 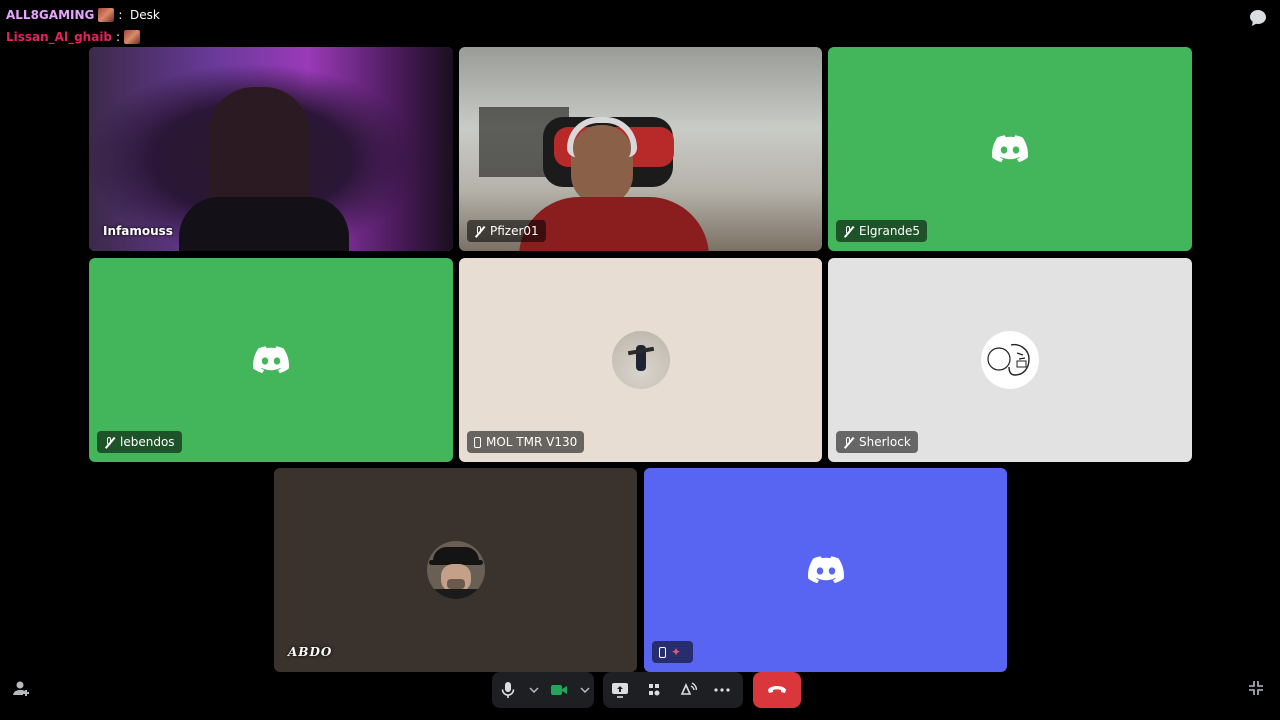 I want to click on call-controls-bar, so click(x=640, y=690).